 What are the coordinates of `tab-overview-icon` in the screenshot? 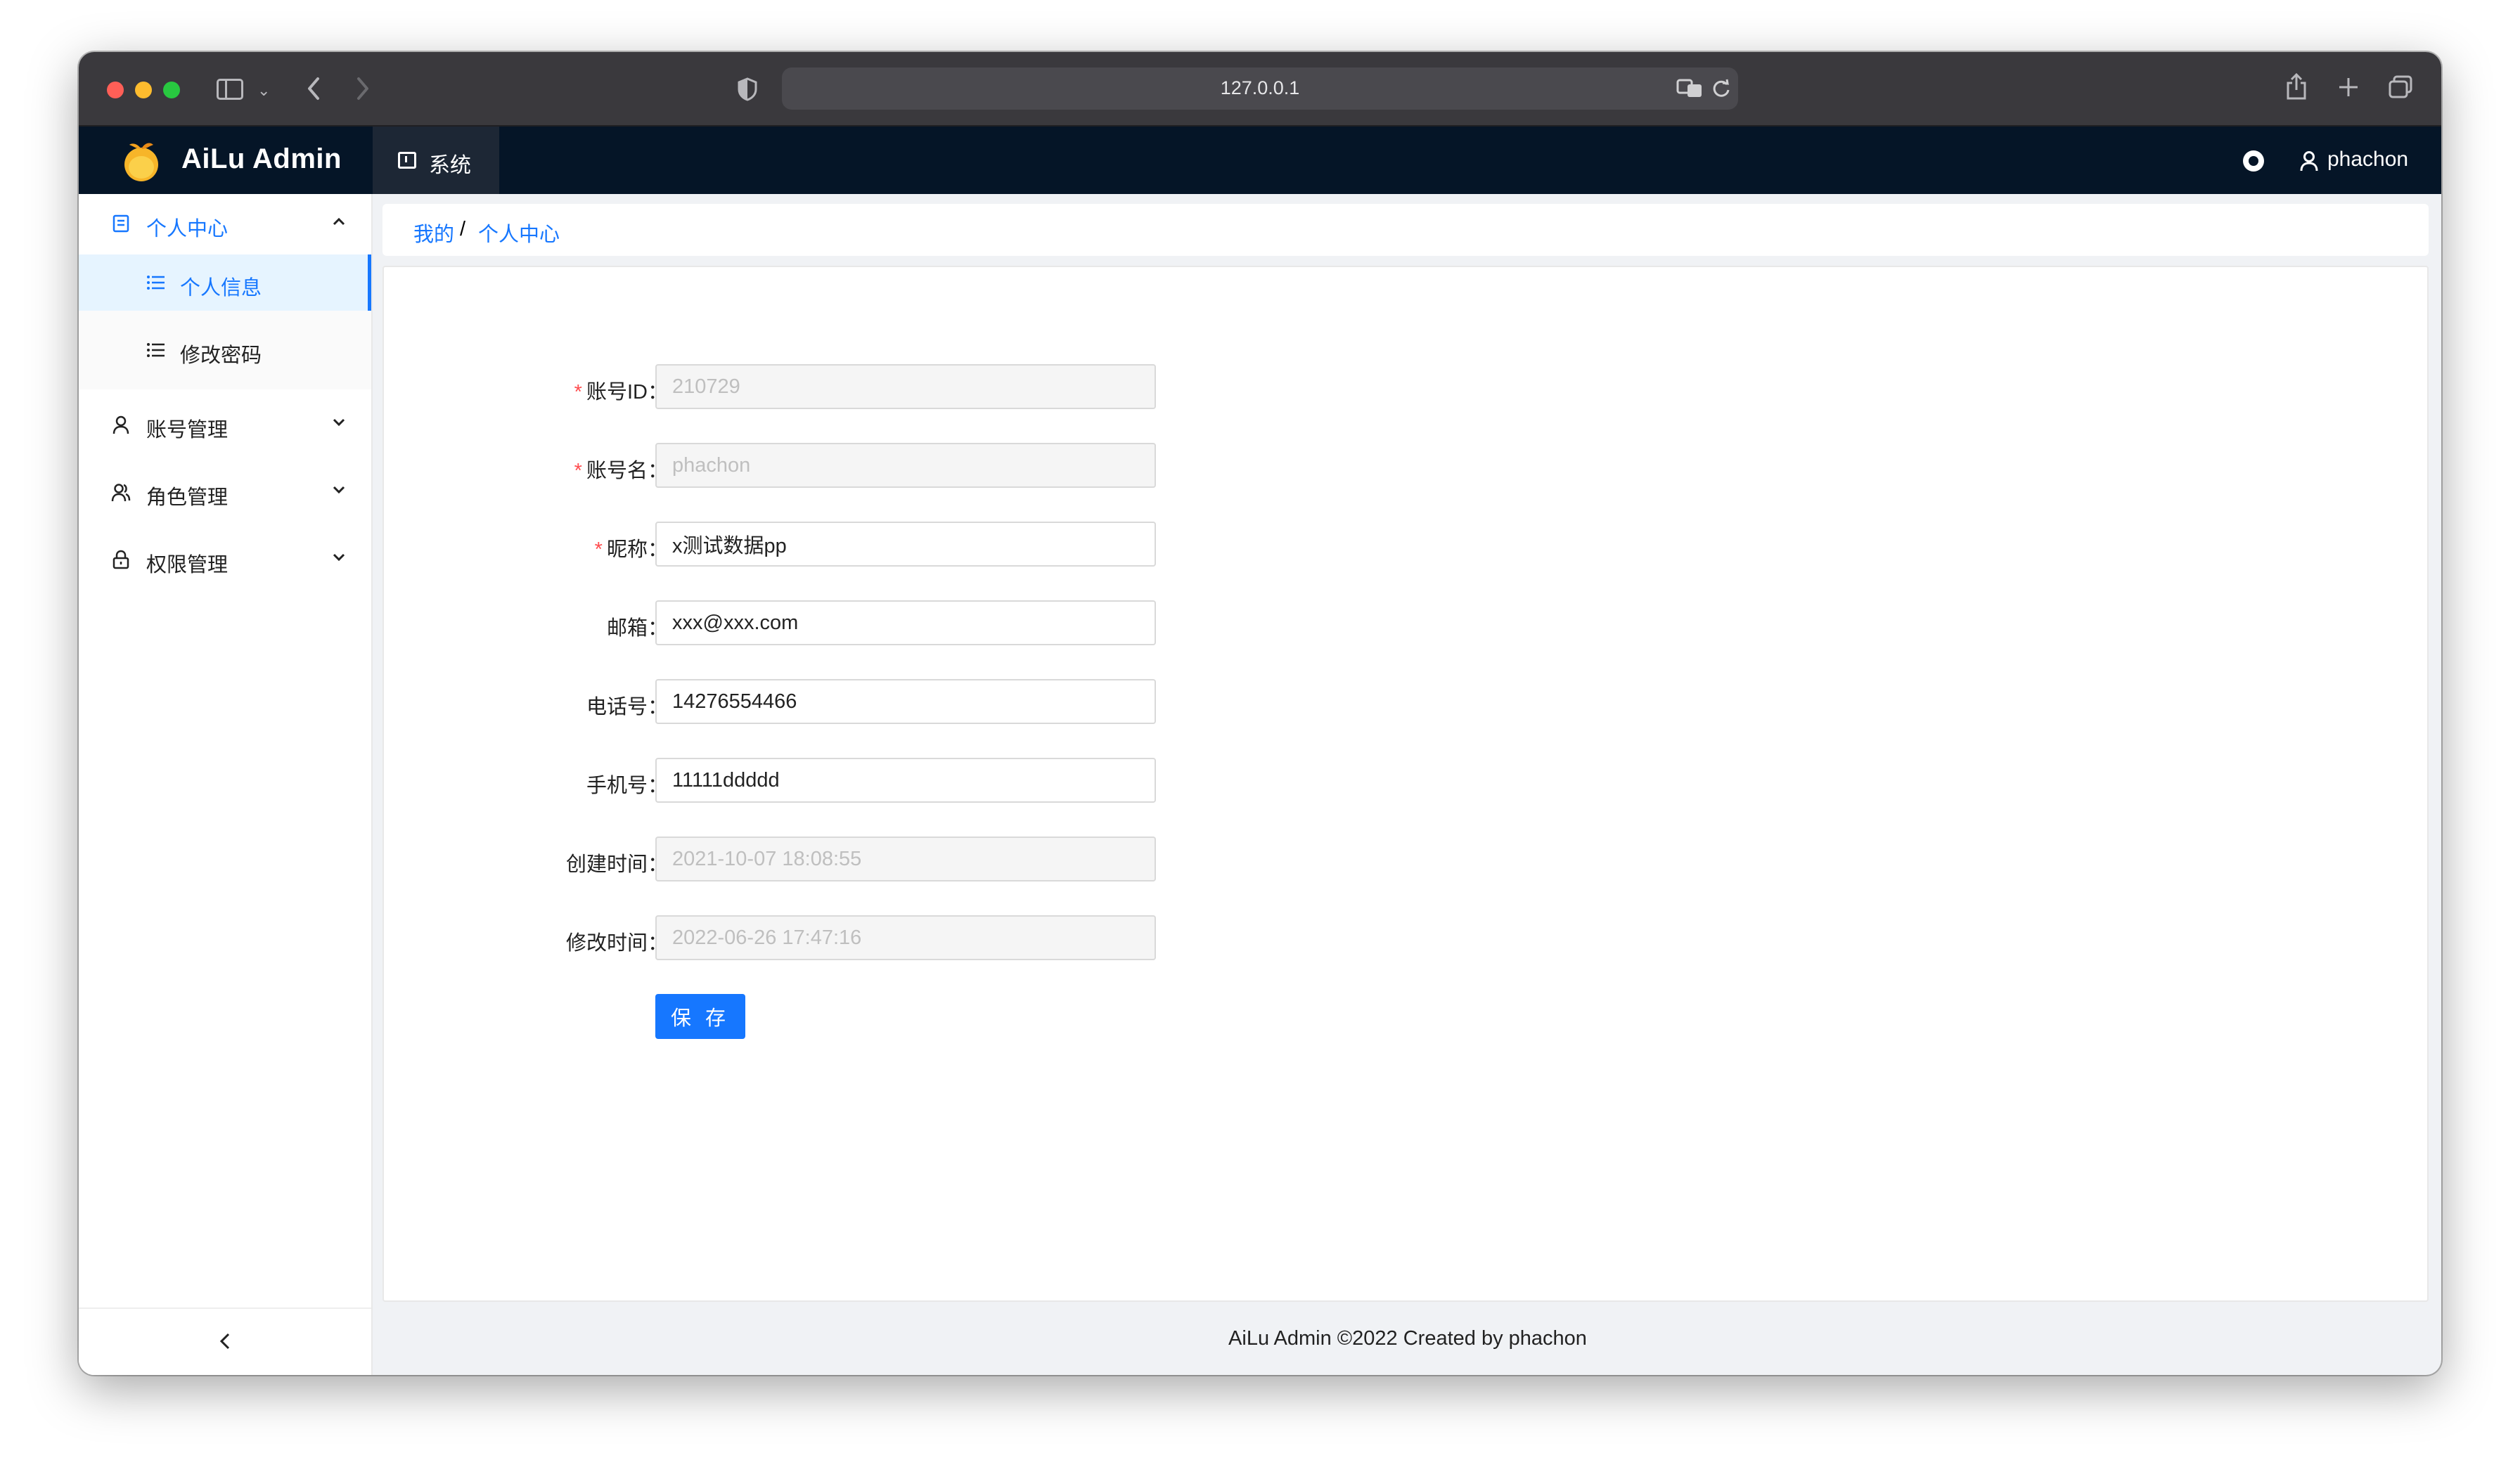 It's located at (2400, 87).